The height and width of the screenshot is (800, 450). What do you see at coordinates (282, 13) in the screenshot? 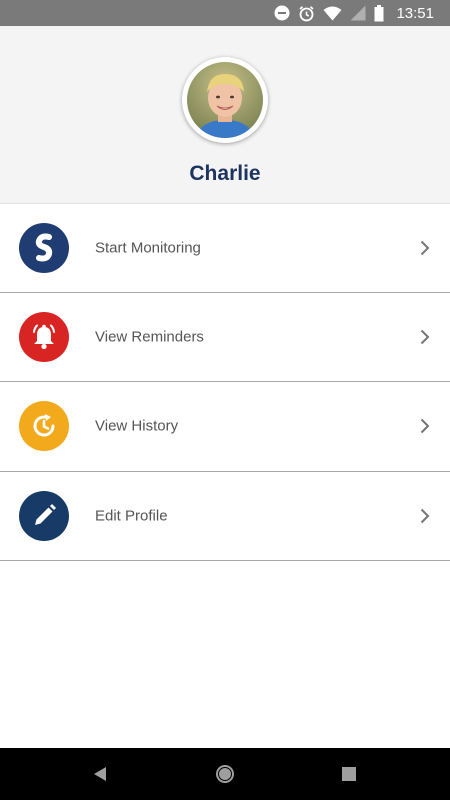
I see `do-not-disturb-icon` at bounding box center [282, 13].